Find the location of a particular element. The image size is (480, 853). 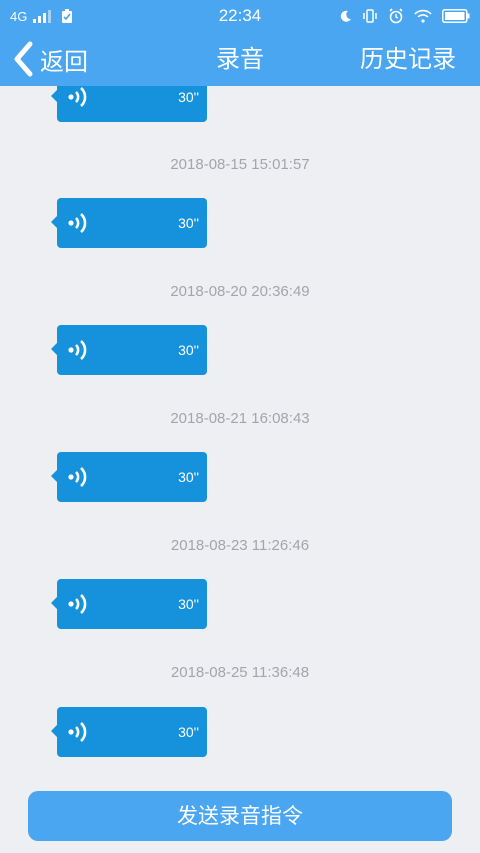

network-type: 4G is located at coordinates (19, 16).